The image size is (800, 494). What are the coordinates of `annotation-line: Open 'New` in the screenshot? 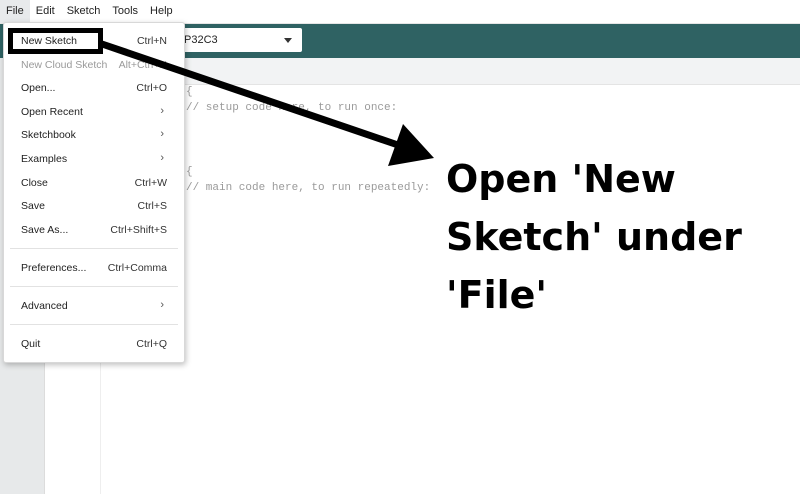 It's located at (561, 179).